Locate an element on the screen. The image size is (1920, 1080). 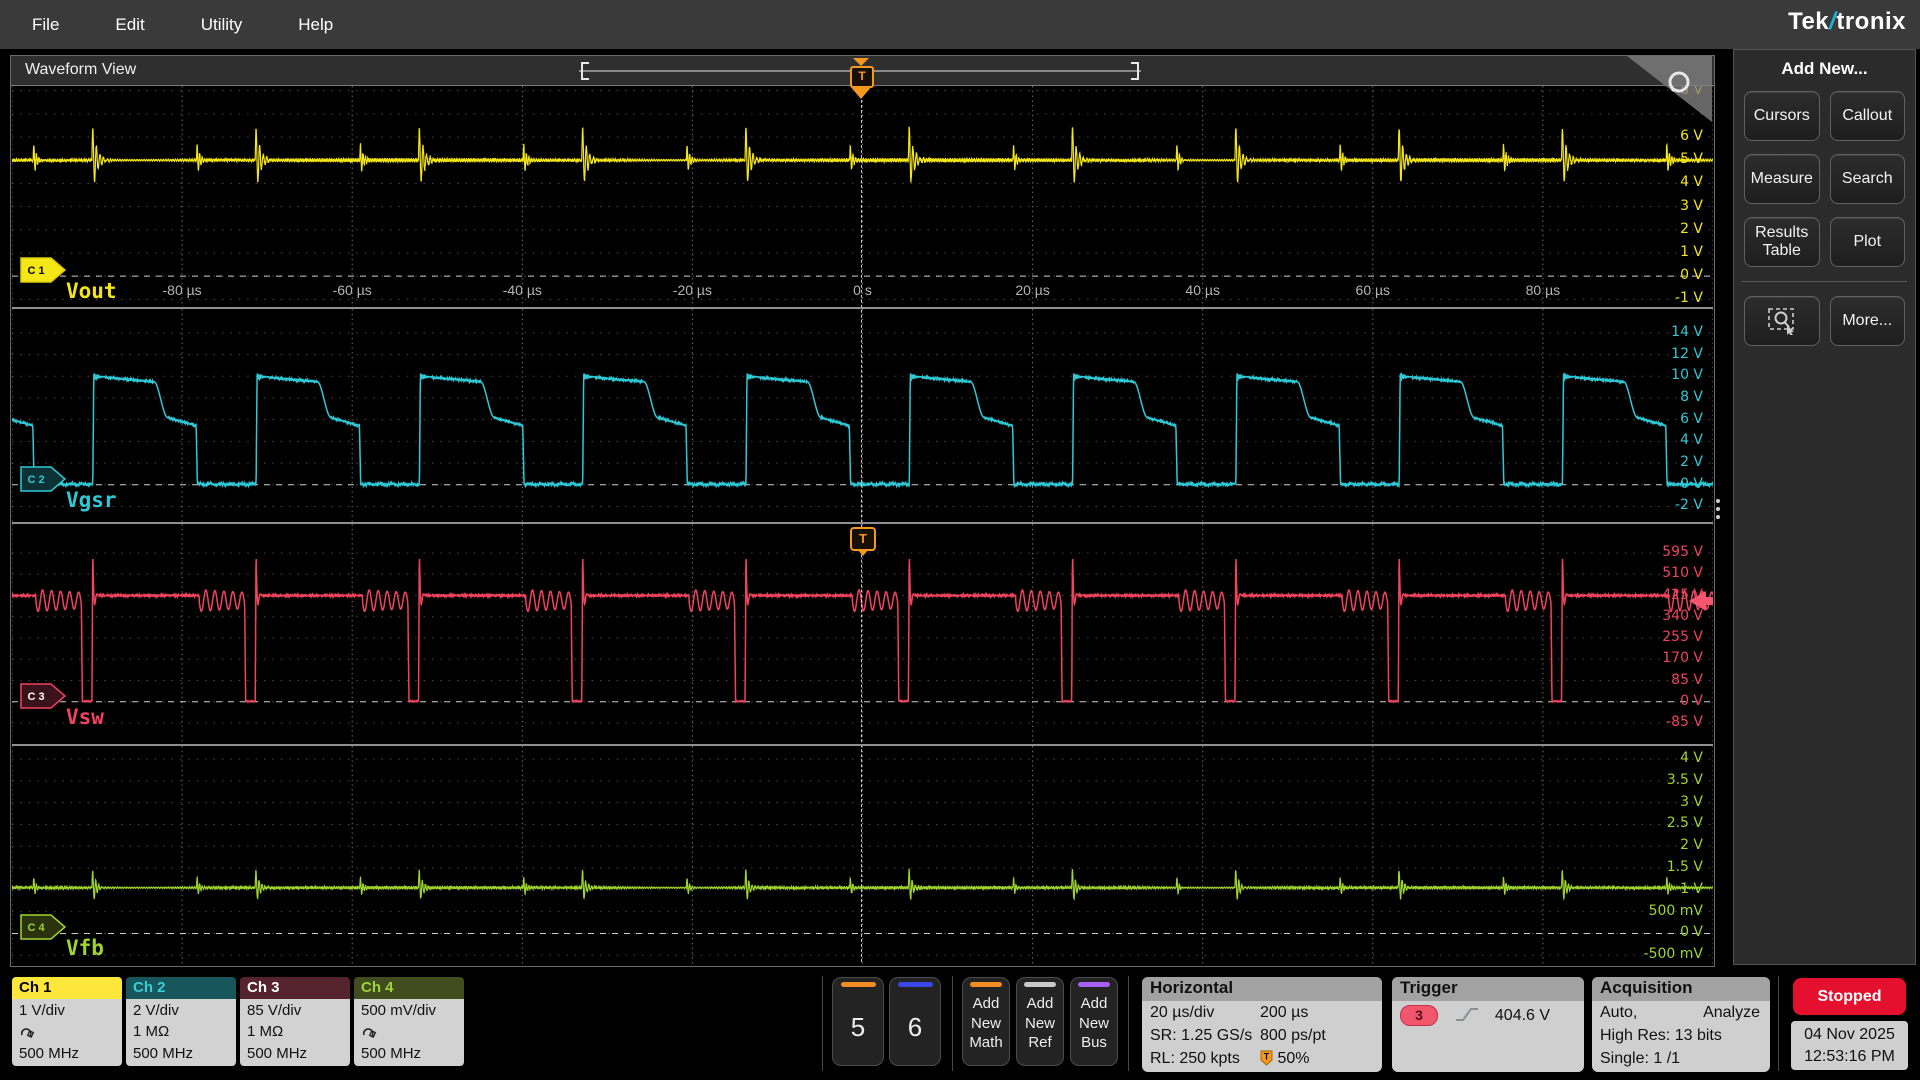
vtick-vsw: 595 V is located at coordinates (1682, 552).